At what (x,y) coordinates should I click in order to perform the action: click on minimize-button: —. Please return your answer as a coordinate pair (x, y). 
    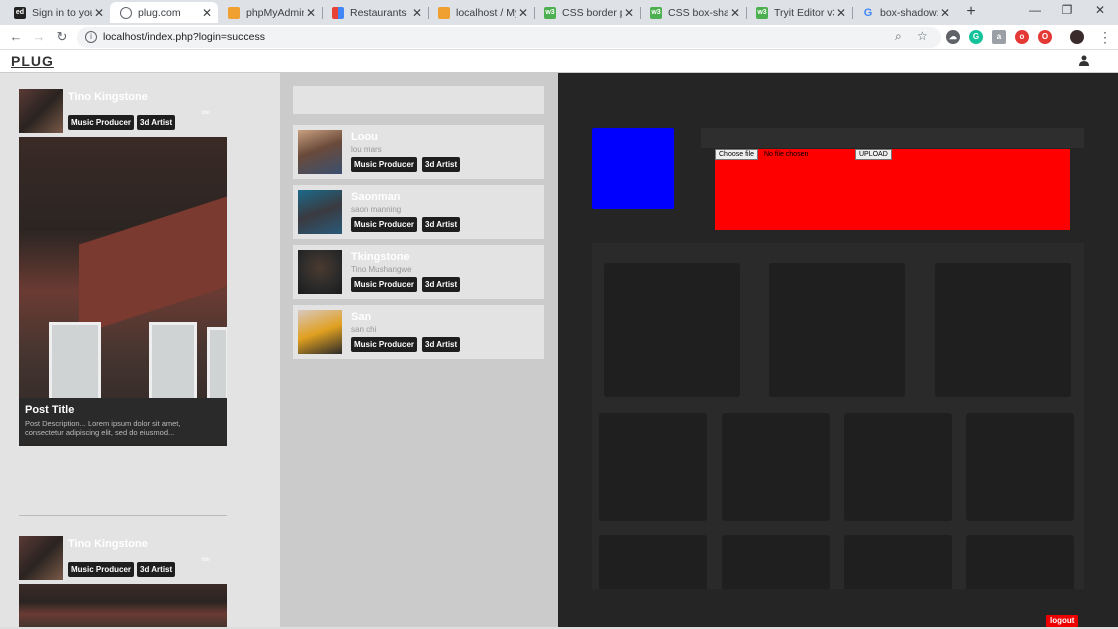
    Looking at the image, I should click on (1035, 10).